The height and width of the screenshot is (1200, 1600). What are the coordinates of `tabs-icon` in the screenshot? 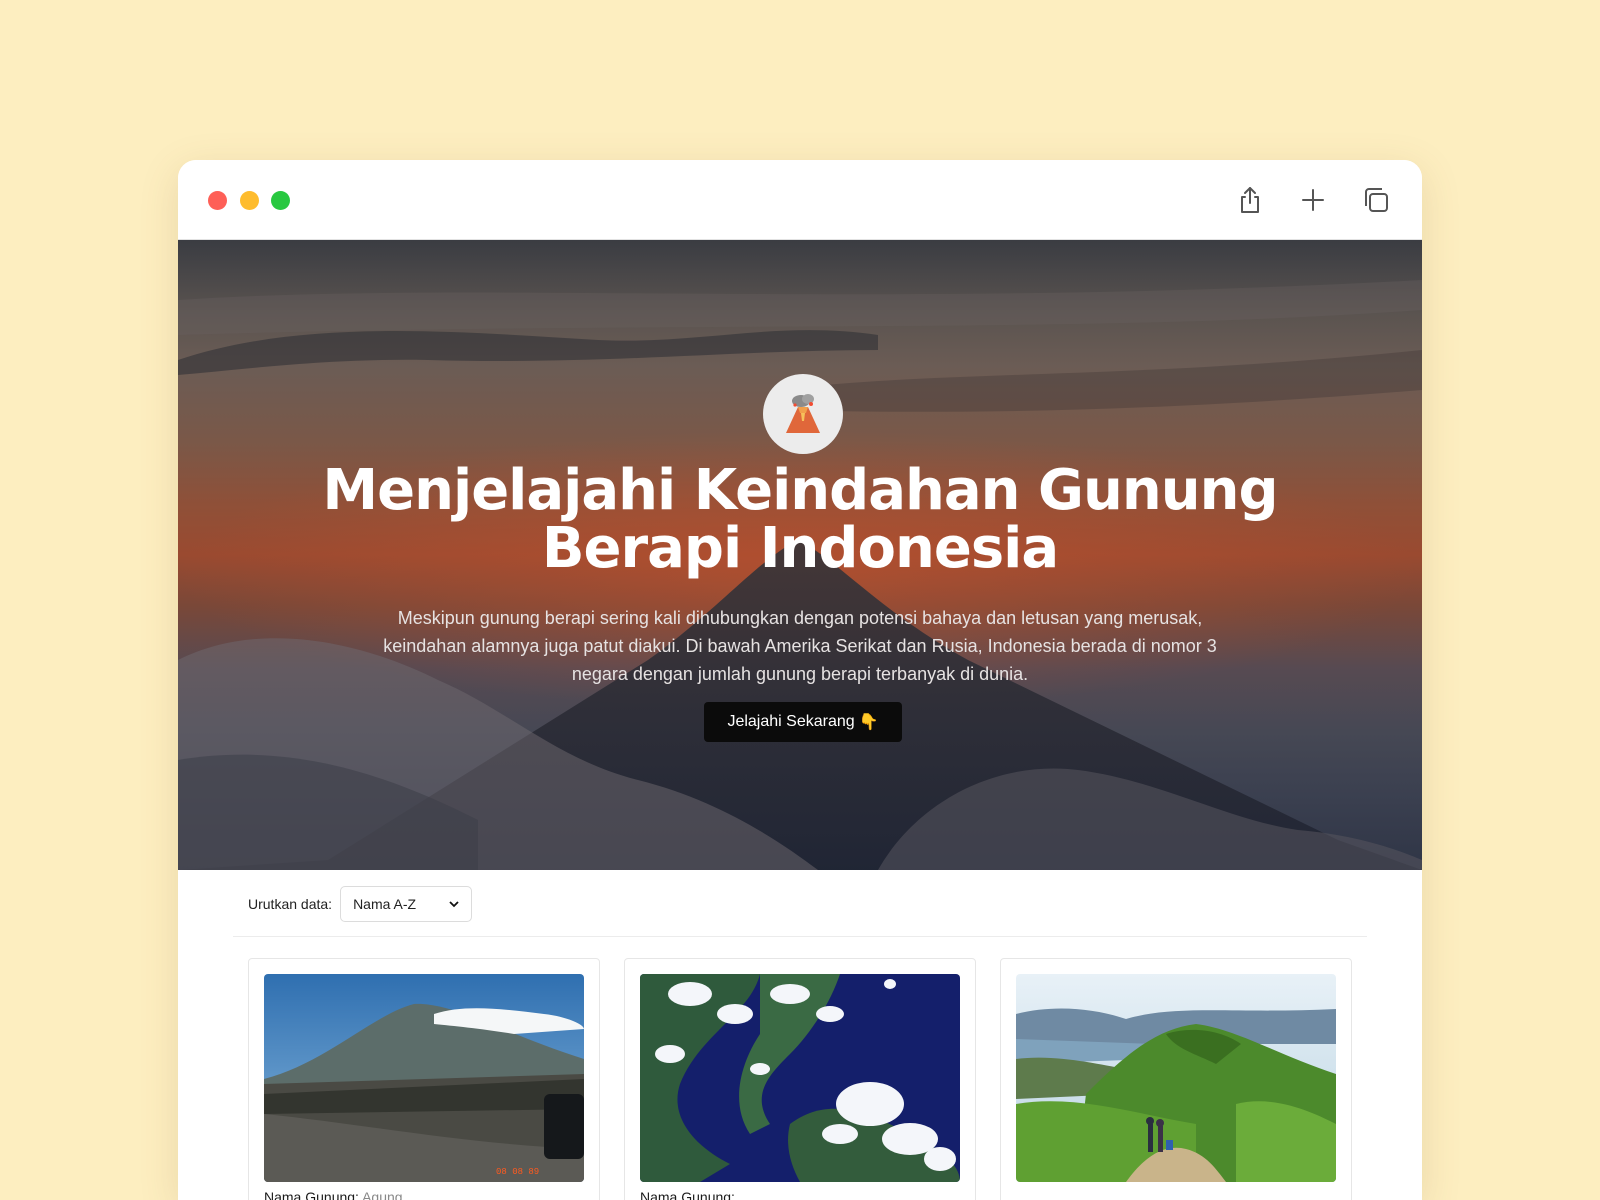 It's located at (1376, 200).